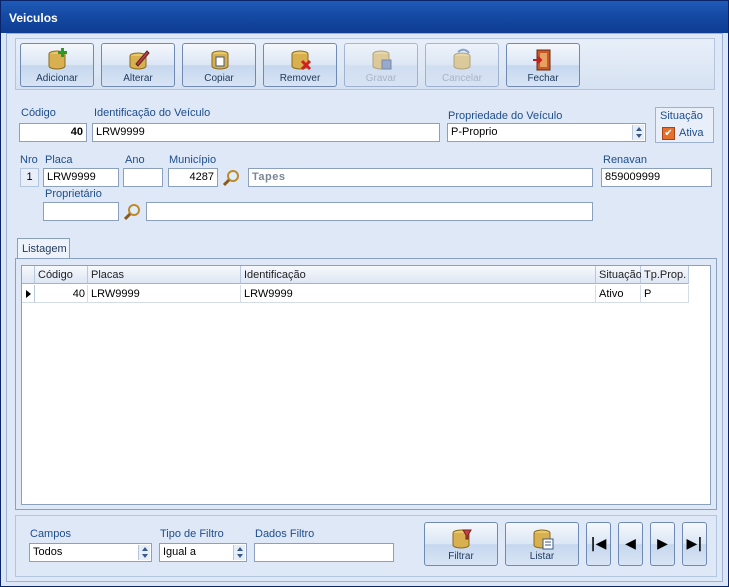  Describe the element at coordinates (691, 133) in the screenshot. I see `ativa-label: Ativa` at that location.